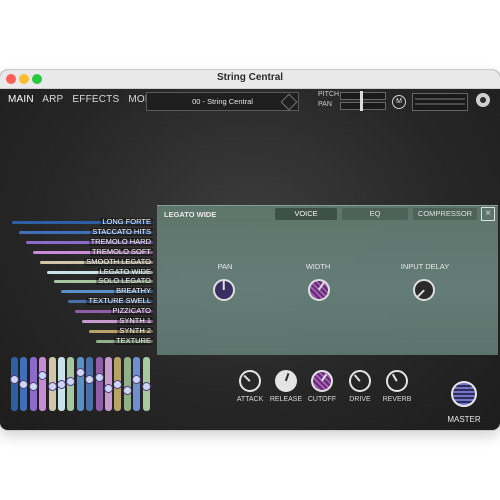 This screenshot has width=500, height=500. What do you see at coordinates (86, 231) in the screenshot?
I see `articulation-item: STACCATO HITS` at bounding box center [86, 231].